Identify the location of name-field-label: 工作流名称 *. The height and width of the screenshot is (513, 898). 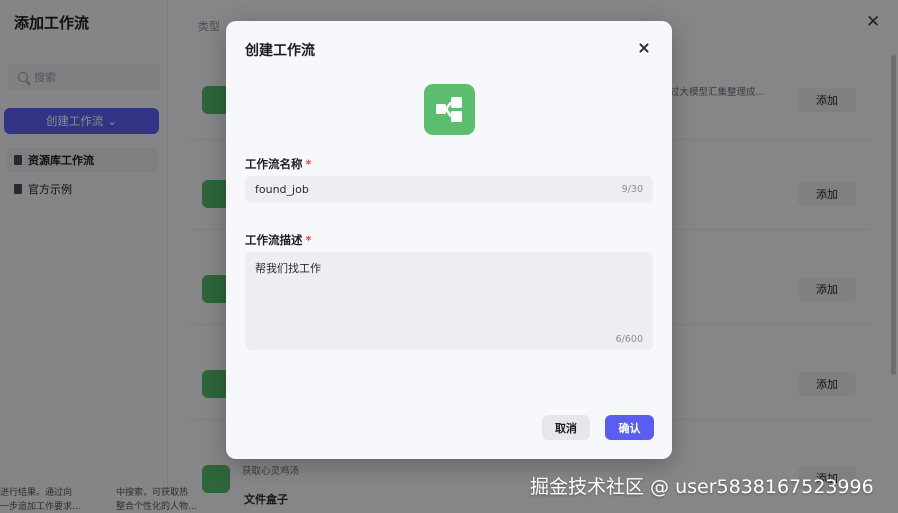
(278, 164).